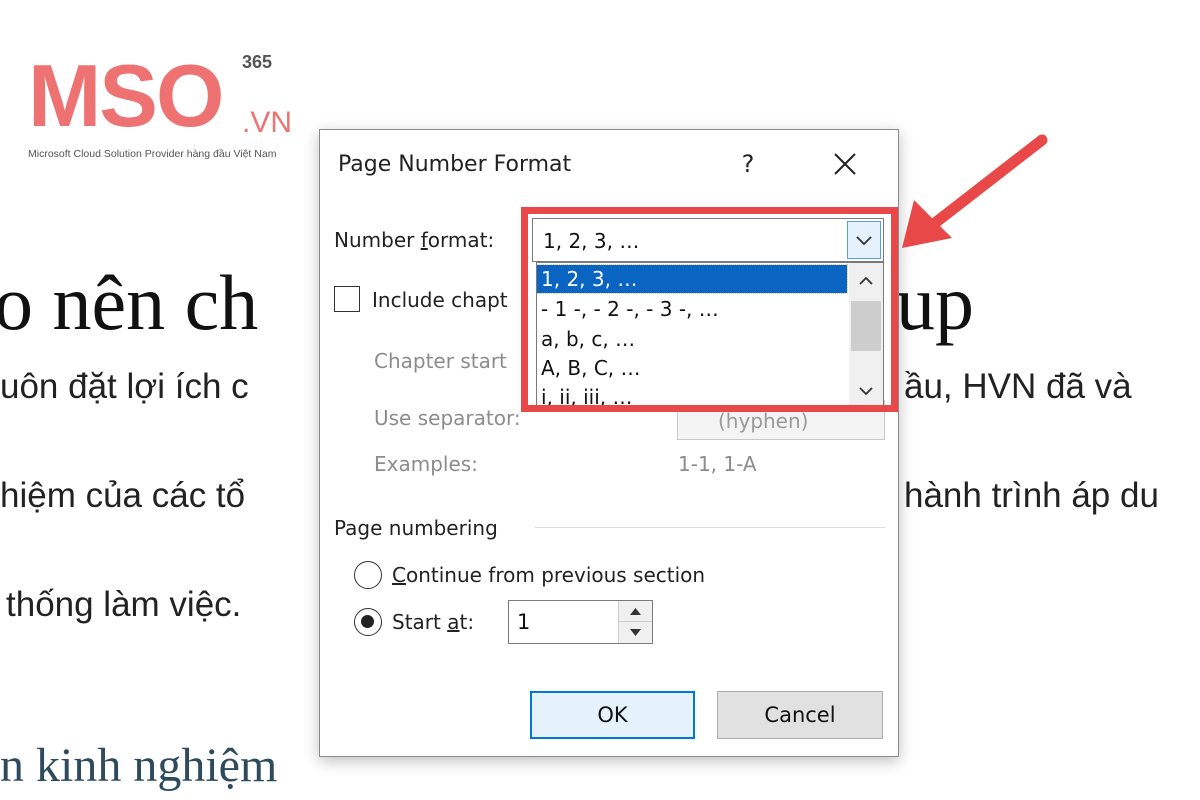 The width and height of the screenshot is (1200, 800). Describe the element at coordinates (257, 62) in the screenshot. I see `logo-365: 365` at that location.